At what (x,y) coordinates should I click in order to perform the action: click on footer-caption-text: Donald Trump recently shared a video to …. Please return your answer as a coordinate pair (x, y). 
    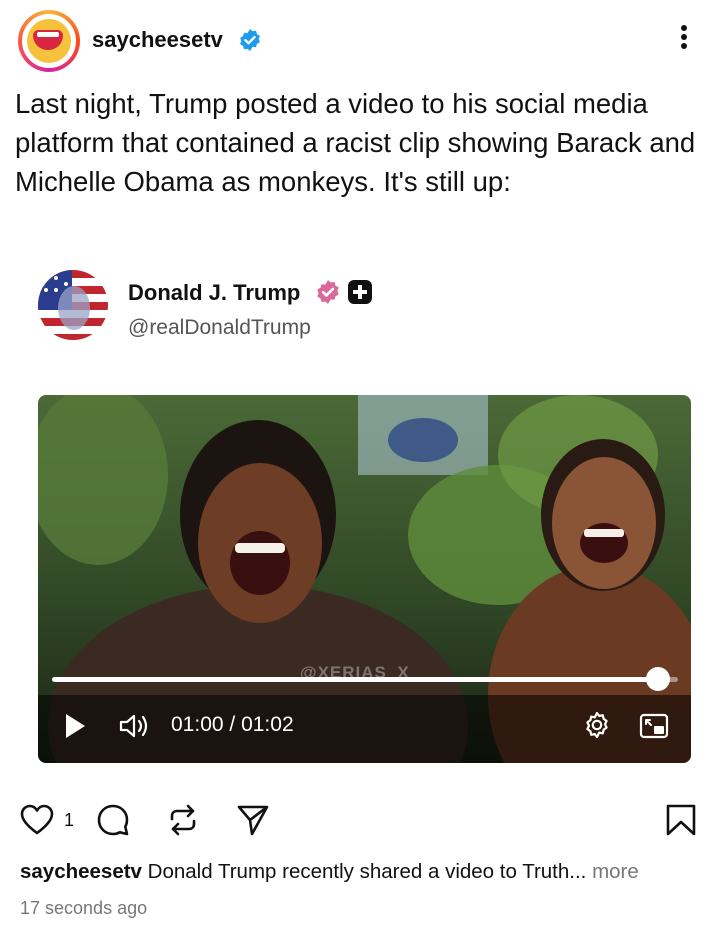
    Looking at the image, I should click on (367, 871).